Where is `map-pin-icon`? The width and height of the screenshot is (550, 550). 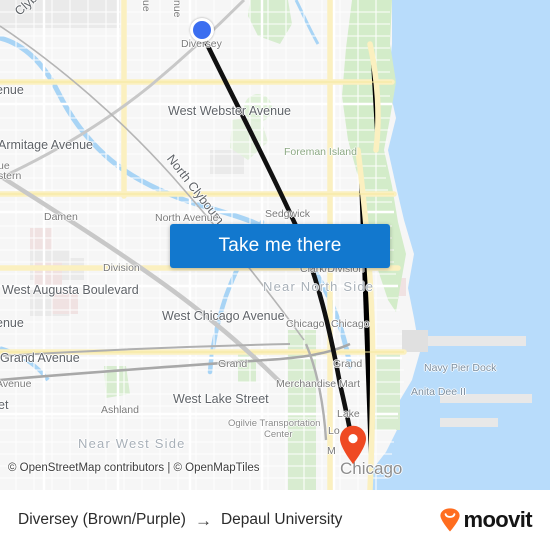
map-pin-icon is located at coordinates (353, 444).